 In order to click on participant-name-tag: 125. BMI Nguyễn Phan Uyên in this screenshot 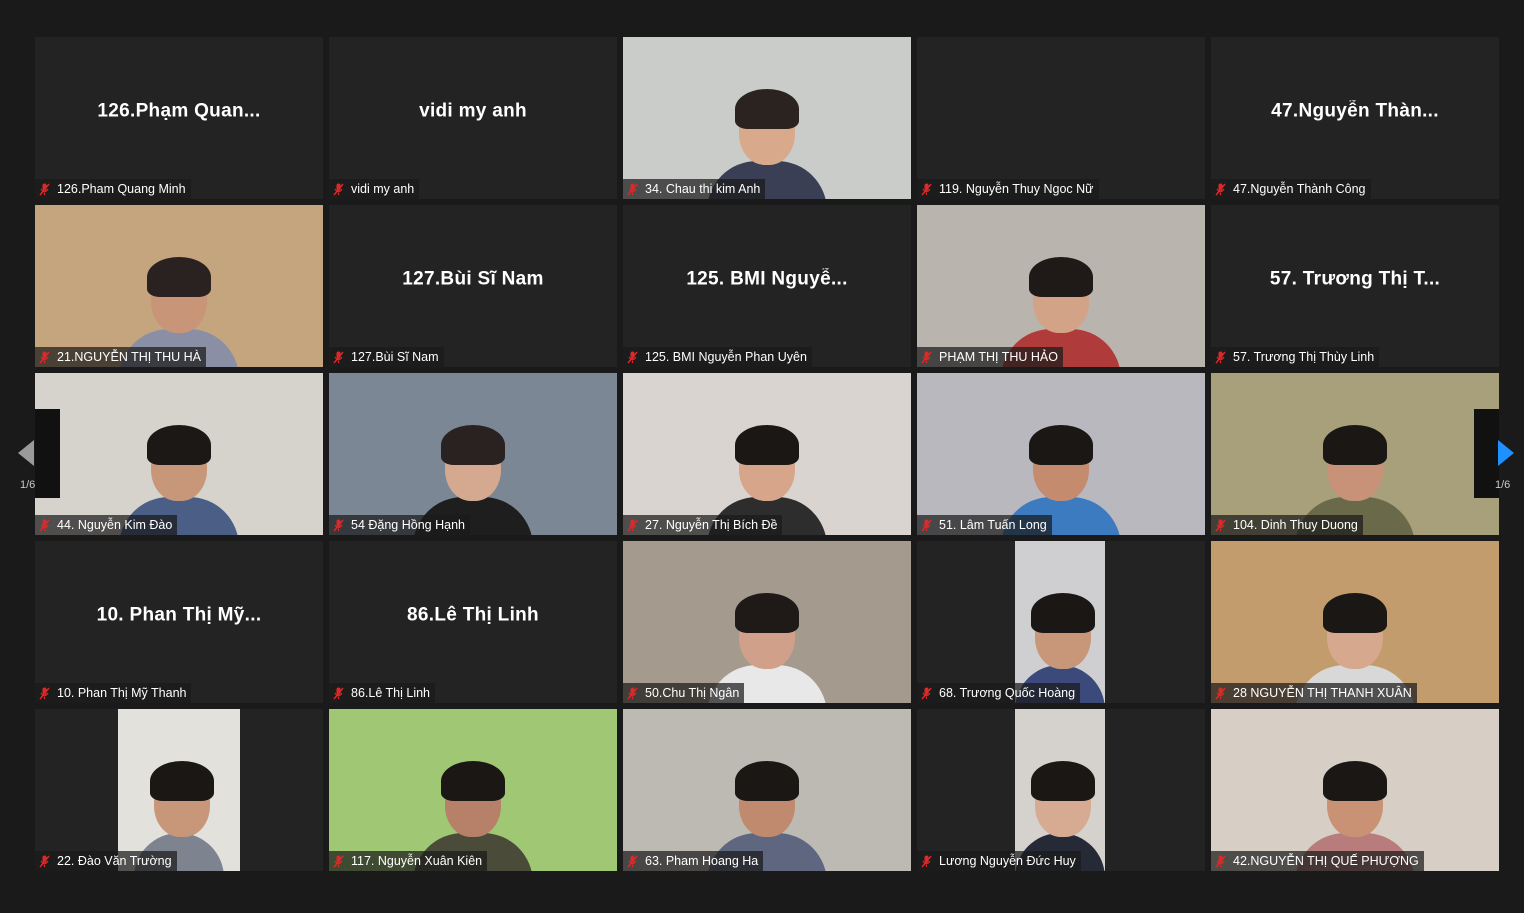, I will do `click(717, 357)`.